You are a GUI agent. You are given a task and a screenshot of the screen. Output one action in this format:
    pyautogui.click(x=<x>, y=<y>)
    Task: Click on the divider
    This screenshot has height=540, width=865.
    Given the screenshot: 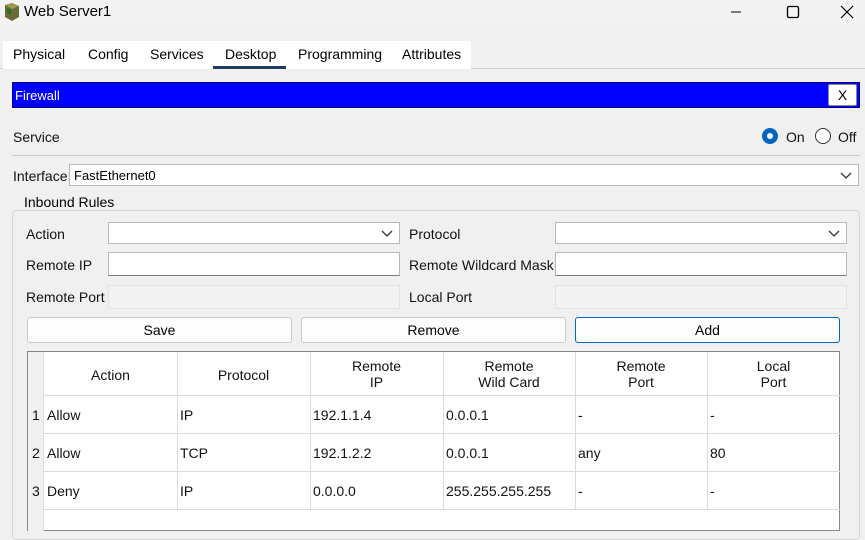 What is the action you would take?
    pyautogui.click(x=436, y=155)
    